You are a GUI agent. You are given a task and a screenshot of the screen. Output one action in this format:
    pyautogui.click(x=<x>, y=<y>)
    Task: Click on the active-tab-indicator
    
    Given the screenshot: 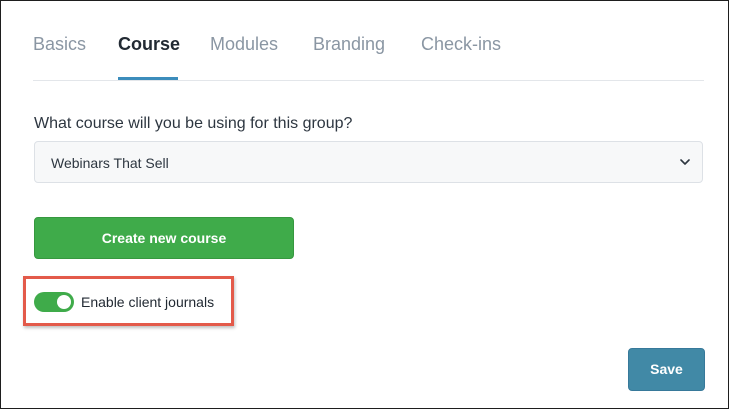 What is the action you would take?
    pyautogui.click(x=148, y=78)
    